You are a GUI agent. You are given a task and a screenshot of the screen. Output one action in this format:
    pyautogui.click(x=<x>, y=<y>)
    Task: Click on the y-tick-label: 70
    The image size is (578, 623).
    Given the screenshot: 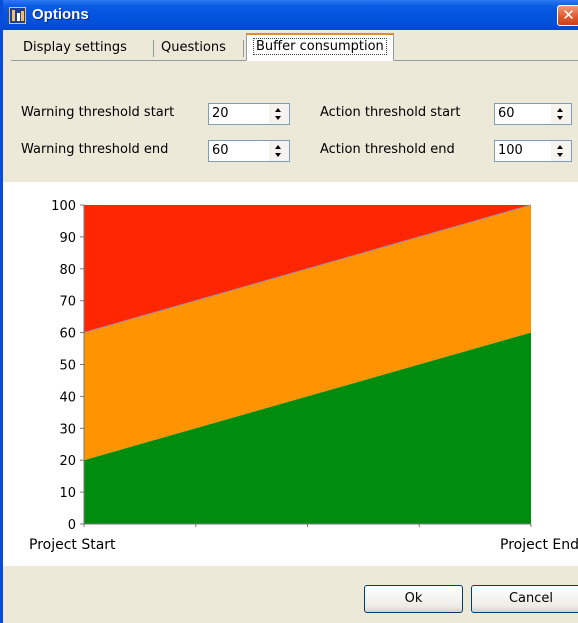 What is the action you would take?
    pyautogui.click(x=67, y=302)
    